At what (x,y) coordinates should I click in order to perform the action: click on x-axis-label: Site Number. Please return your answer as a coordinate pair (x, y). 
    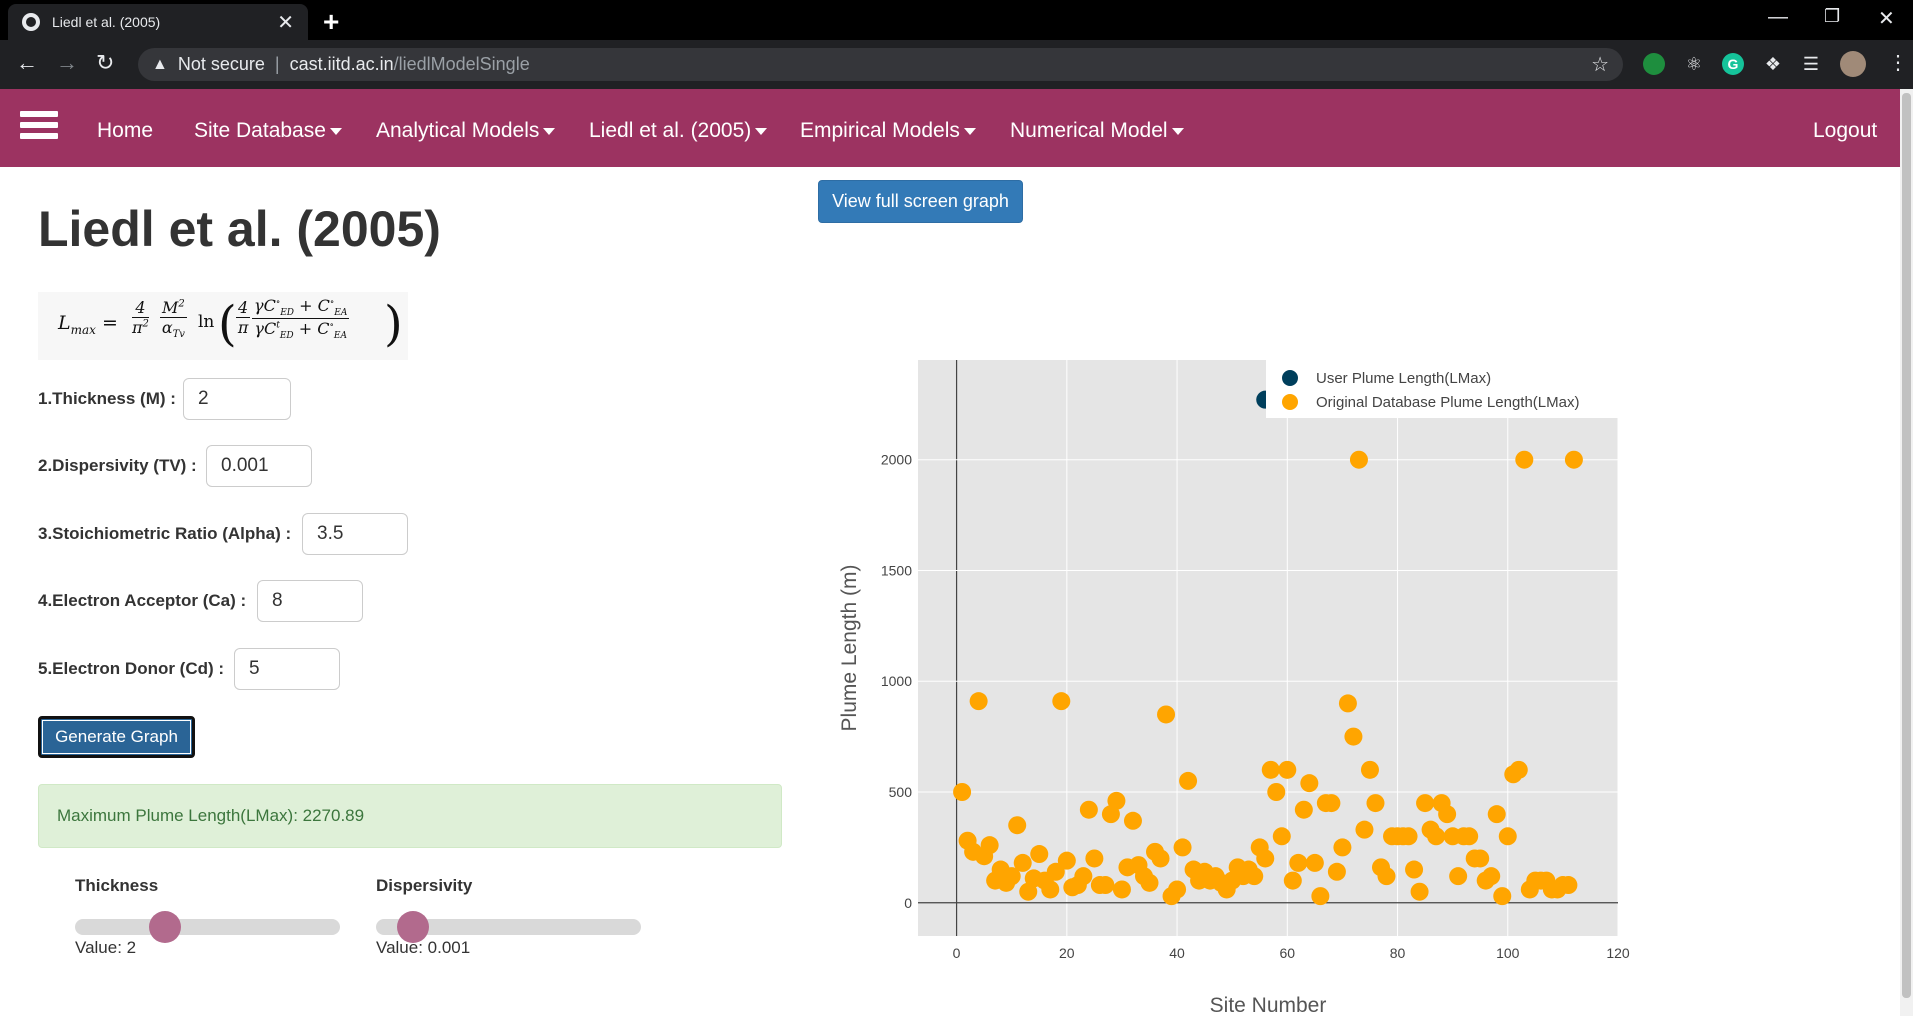
    Looking at the image, I should click on (1268, 1005).